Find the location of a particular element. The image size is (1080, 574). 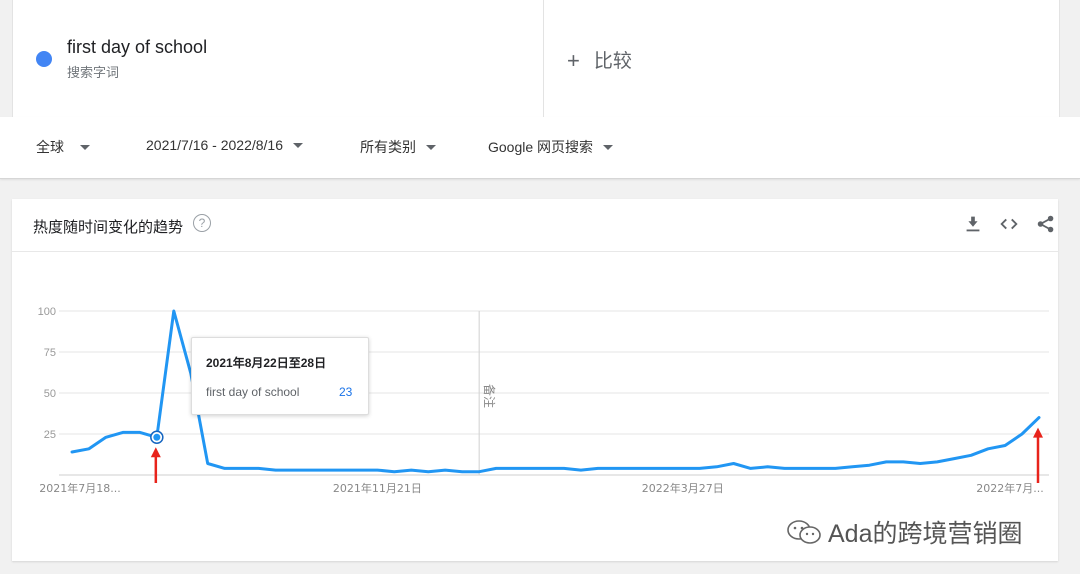

search-type-label: Google 网页搜索 is located at coordinates (541, 147).